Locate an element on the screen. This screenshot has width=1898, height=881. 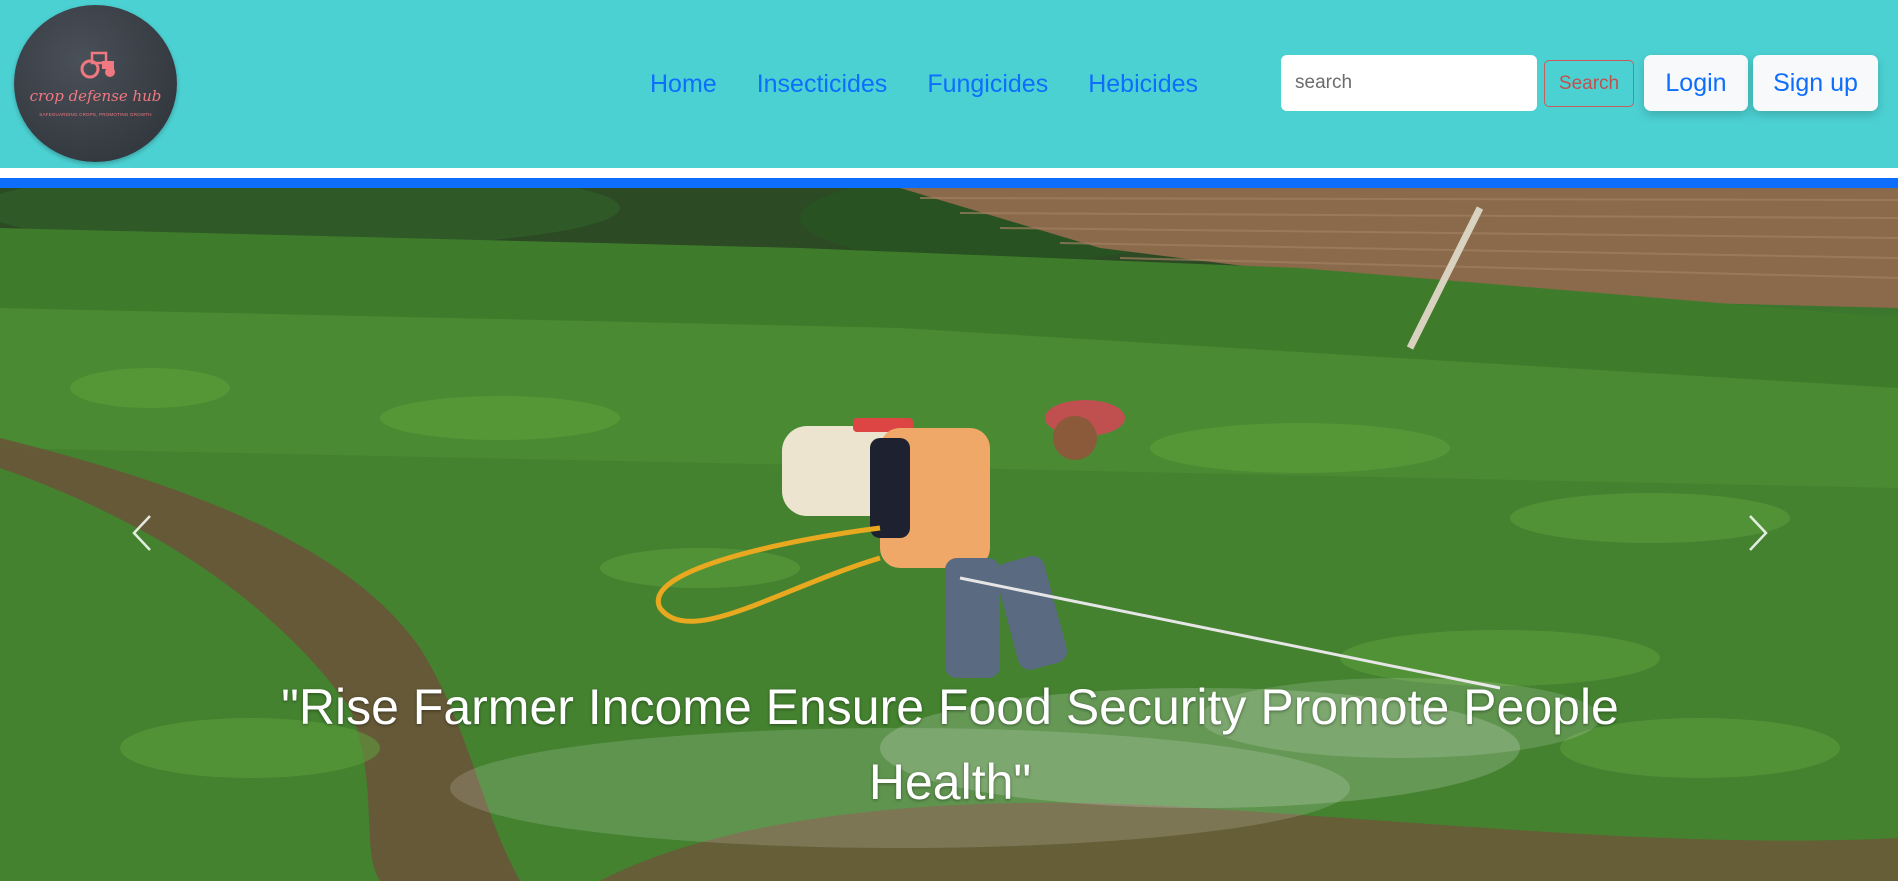
search-button: Search is located at coordinates (1589, 83).